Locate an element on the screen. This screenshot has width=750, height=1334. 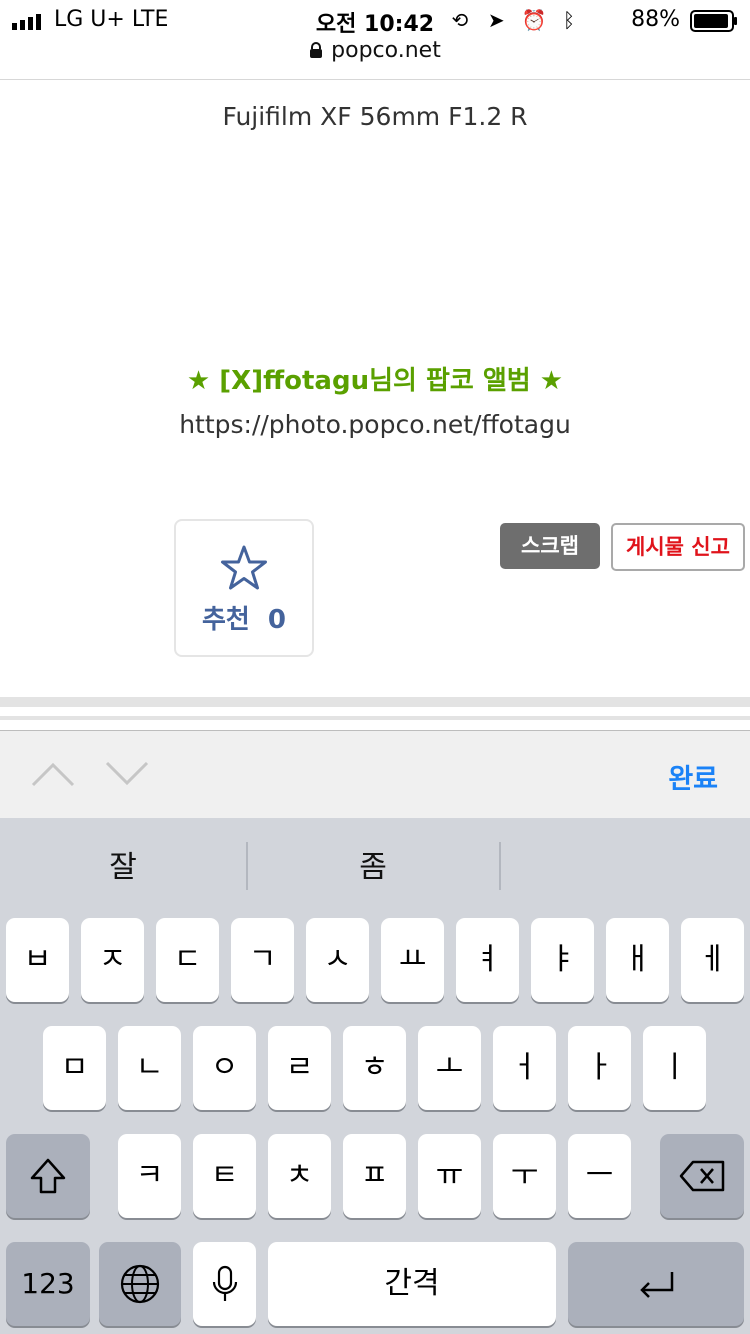
key: ㅛ is located at coordinates (412, 960).